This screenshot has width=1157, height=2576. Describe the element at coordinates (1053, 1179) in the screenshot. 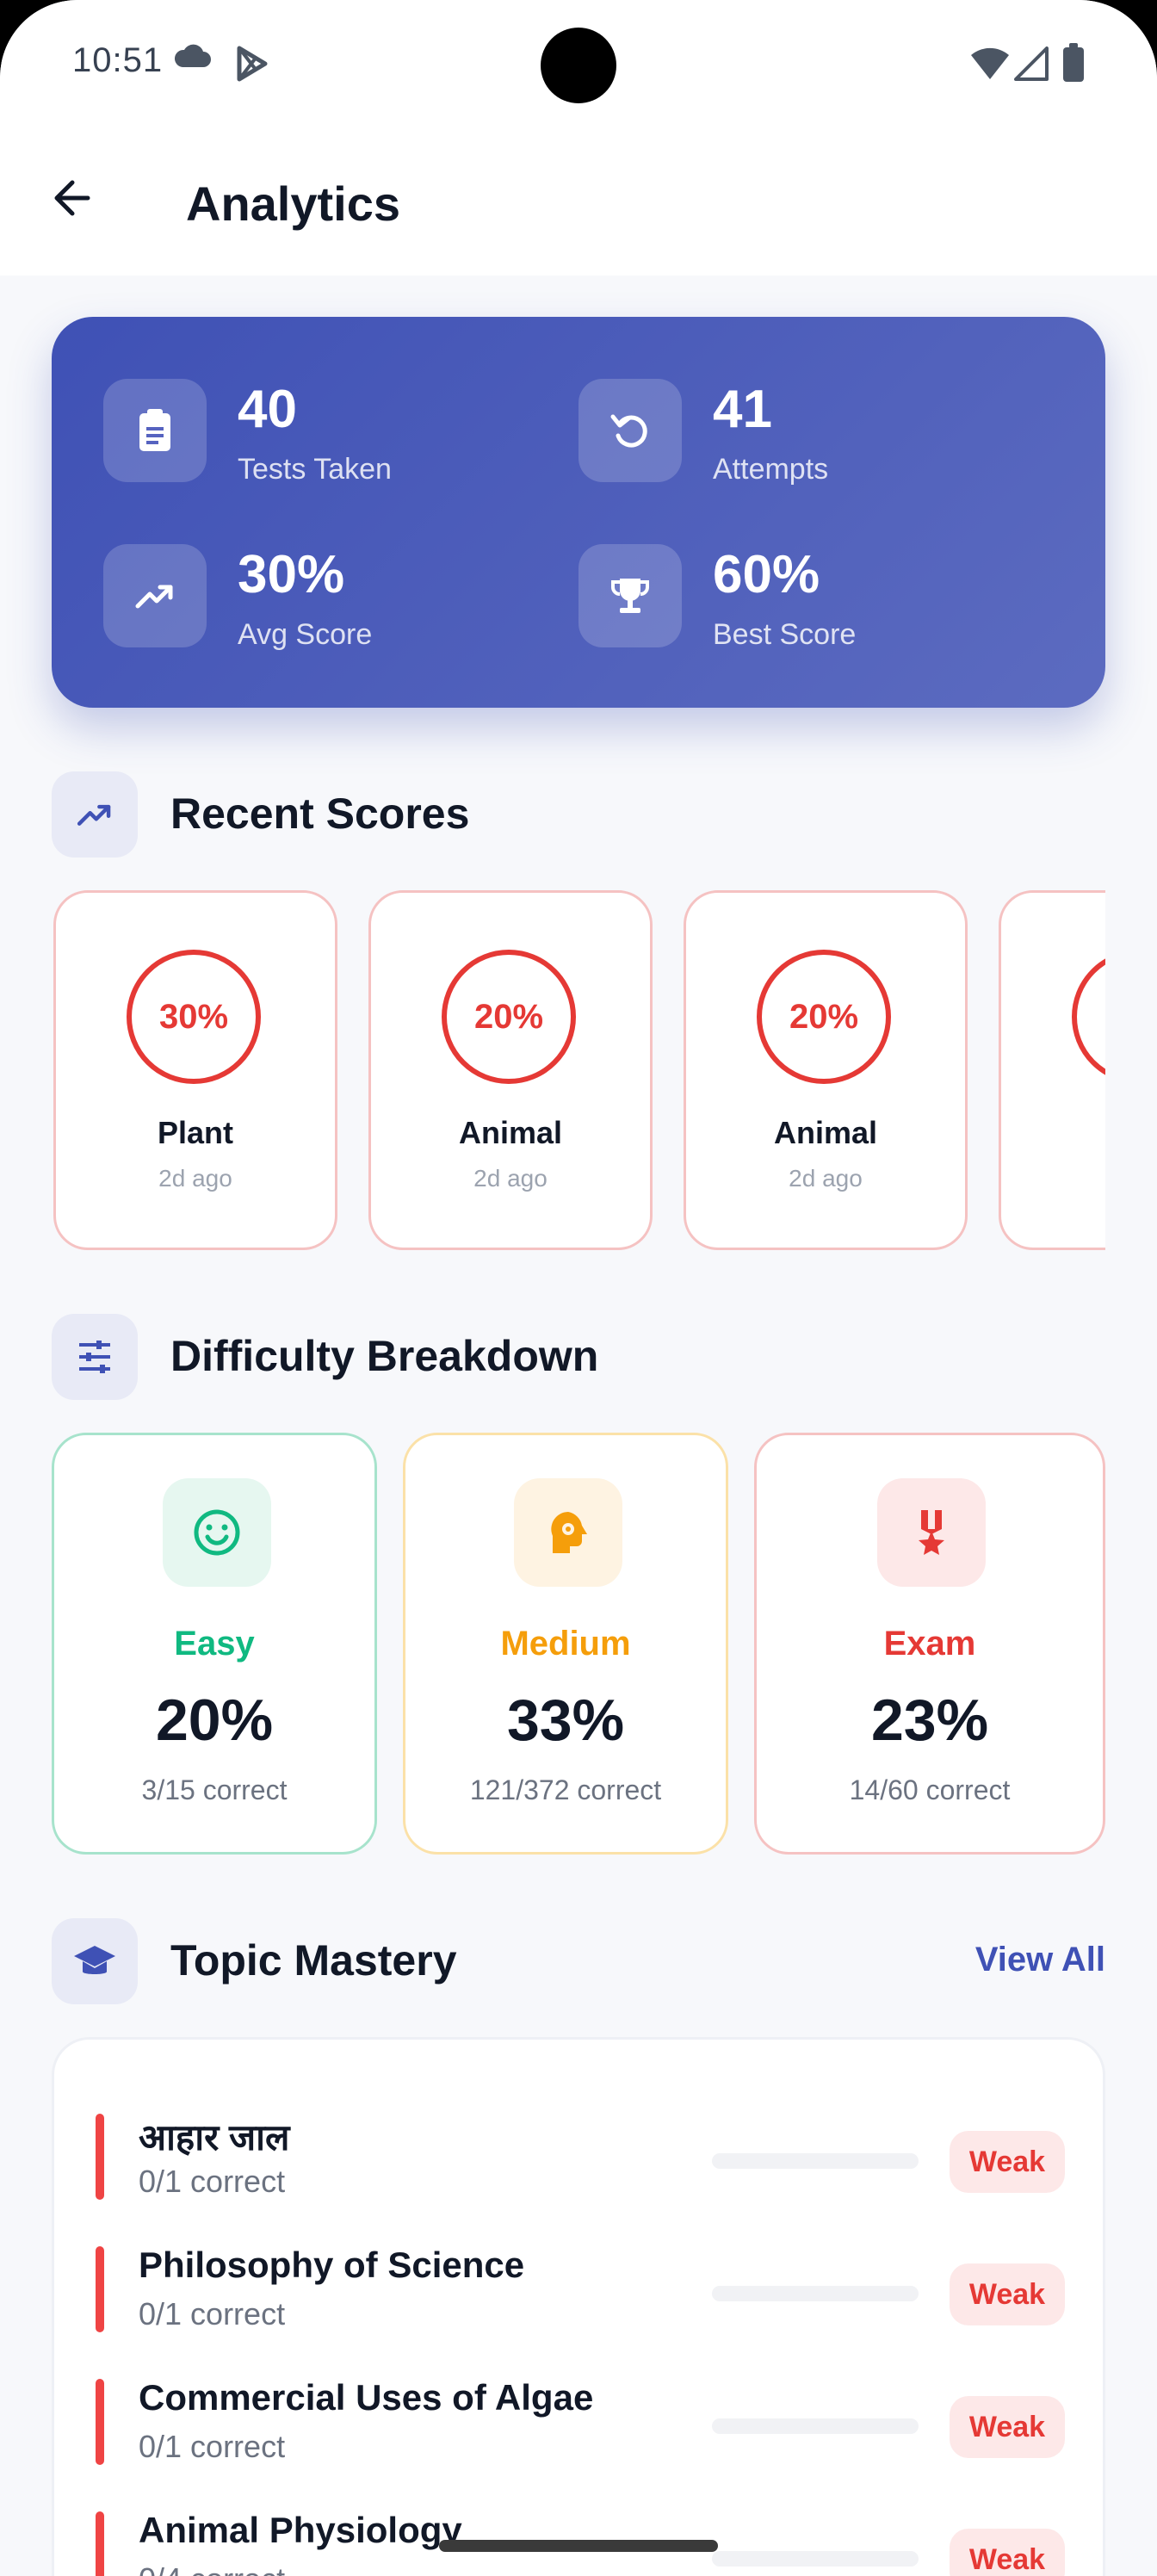

I see `score-time: 2` at that location.